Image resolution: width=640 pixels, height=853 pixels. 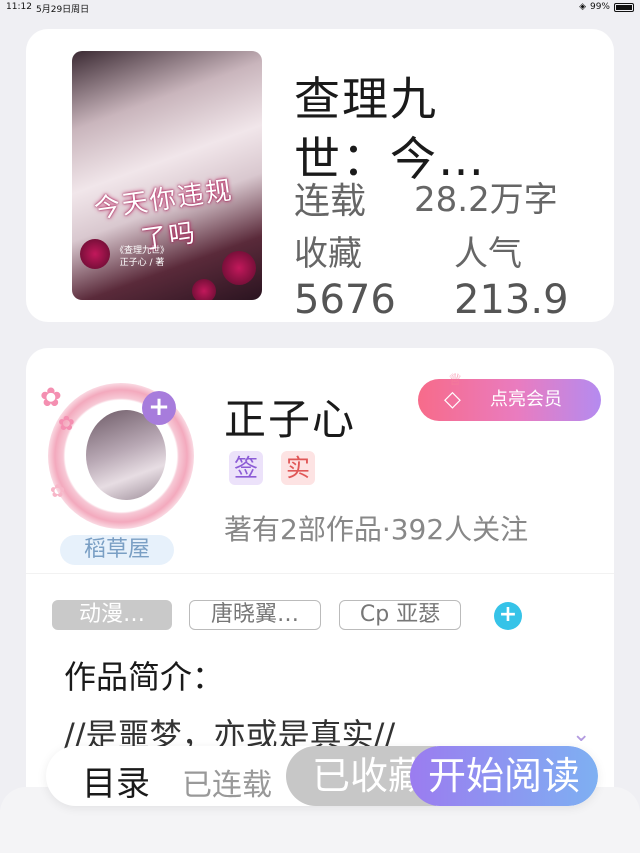 What do you see at coordinates (328, 254) in the screenshot?
I see `favorites-label: 收藏` at bounding box center [328, 254].